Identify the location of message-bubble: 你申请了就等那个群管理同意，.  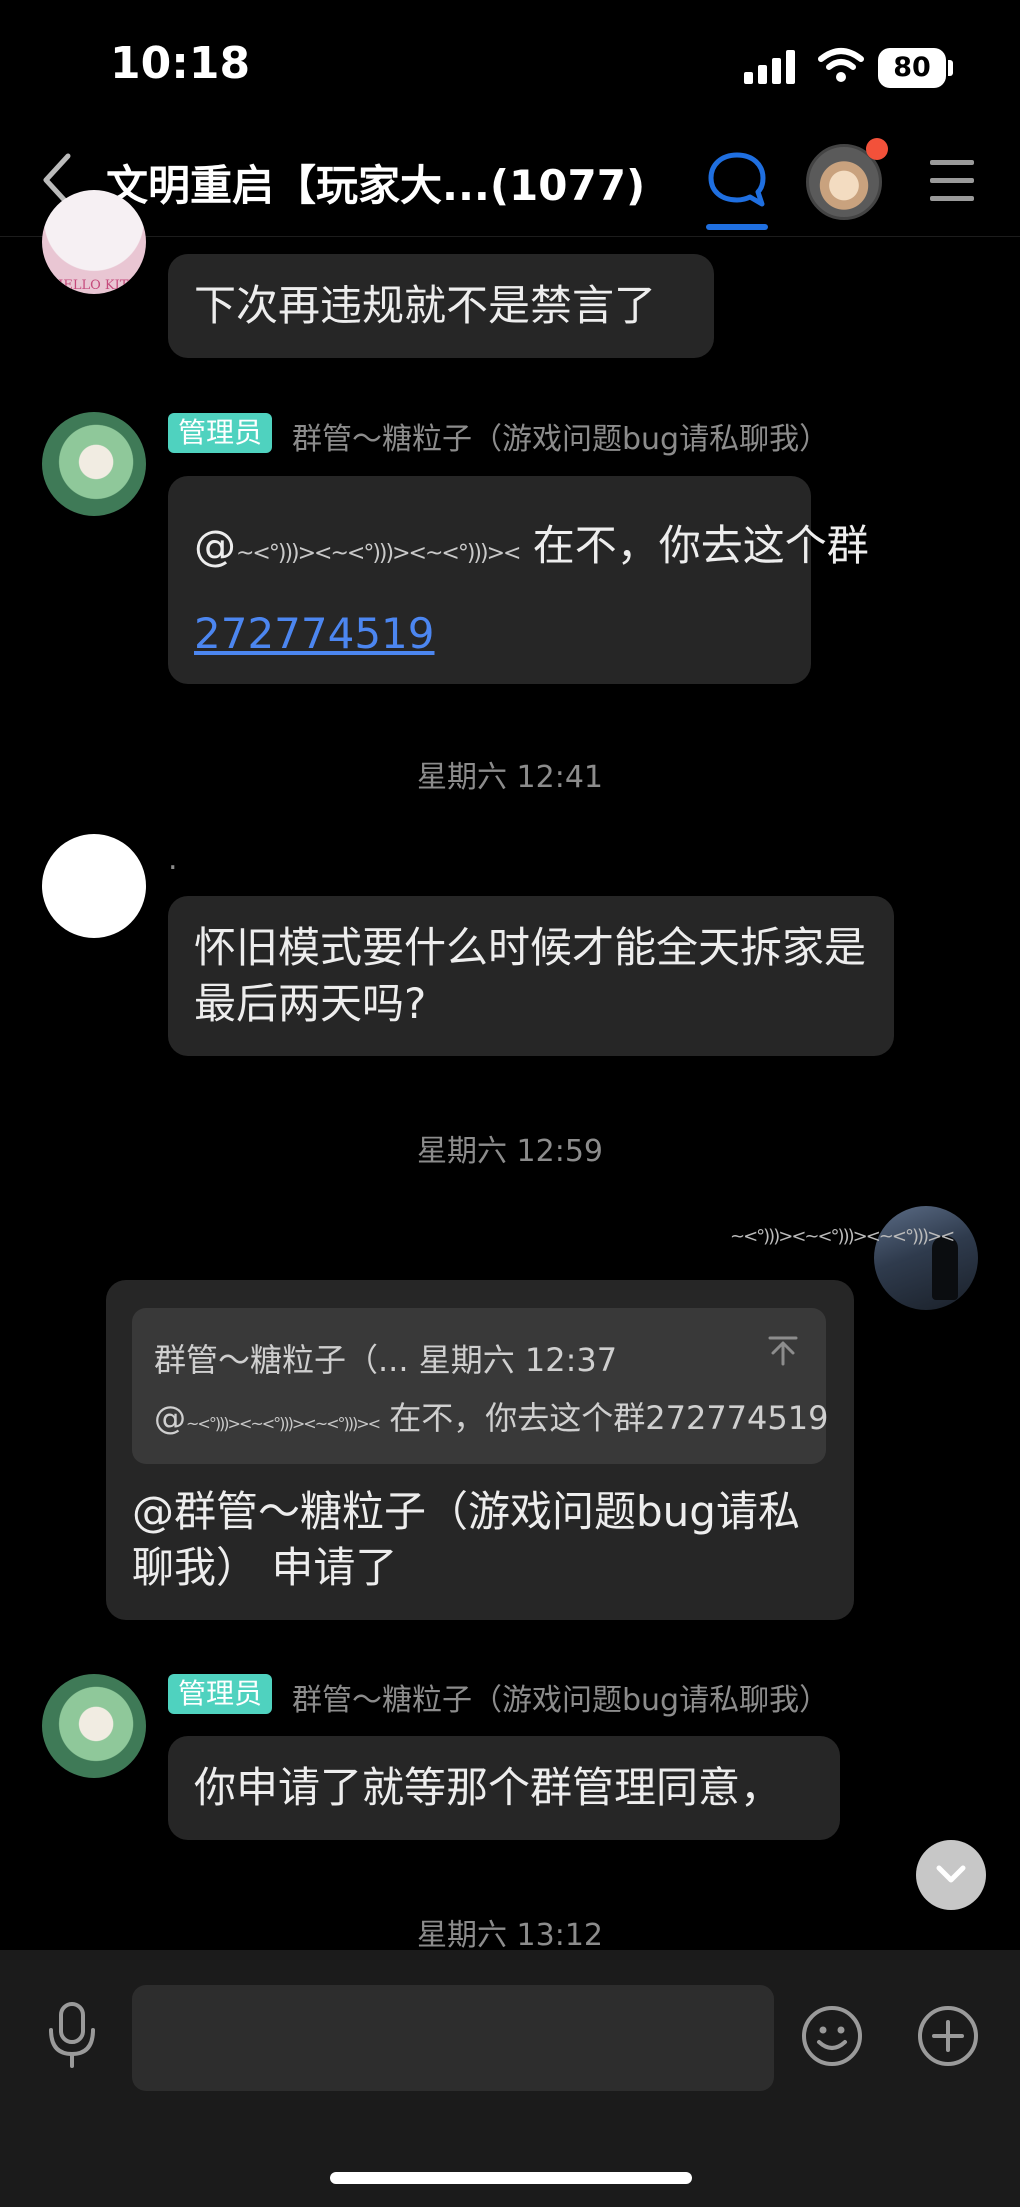
(504, 1788).